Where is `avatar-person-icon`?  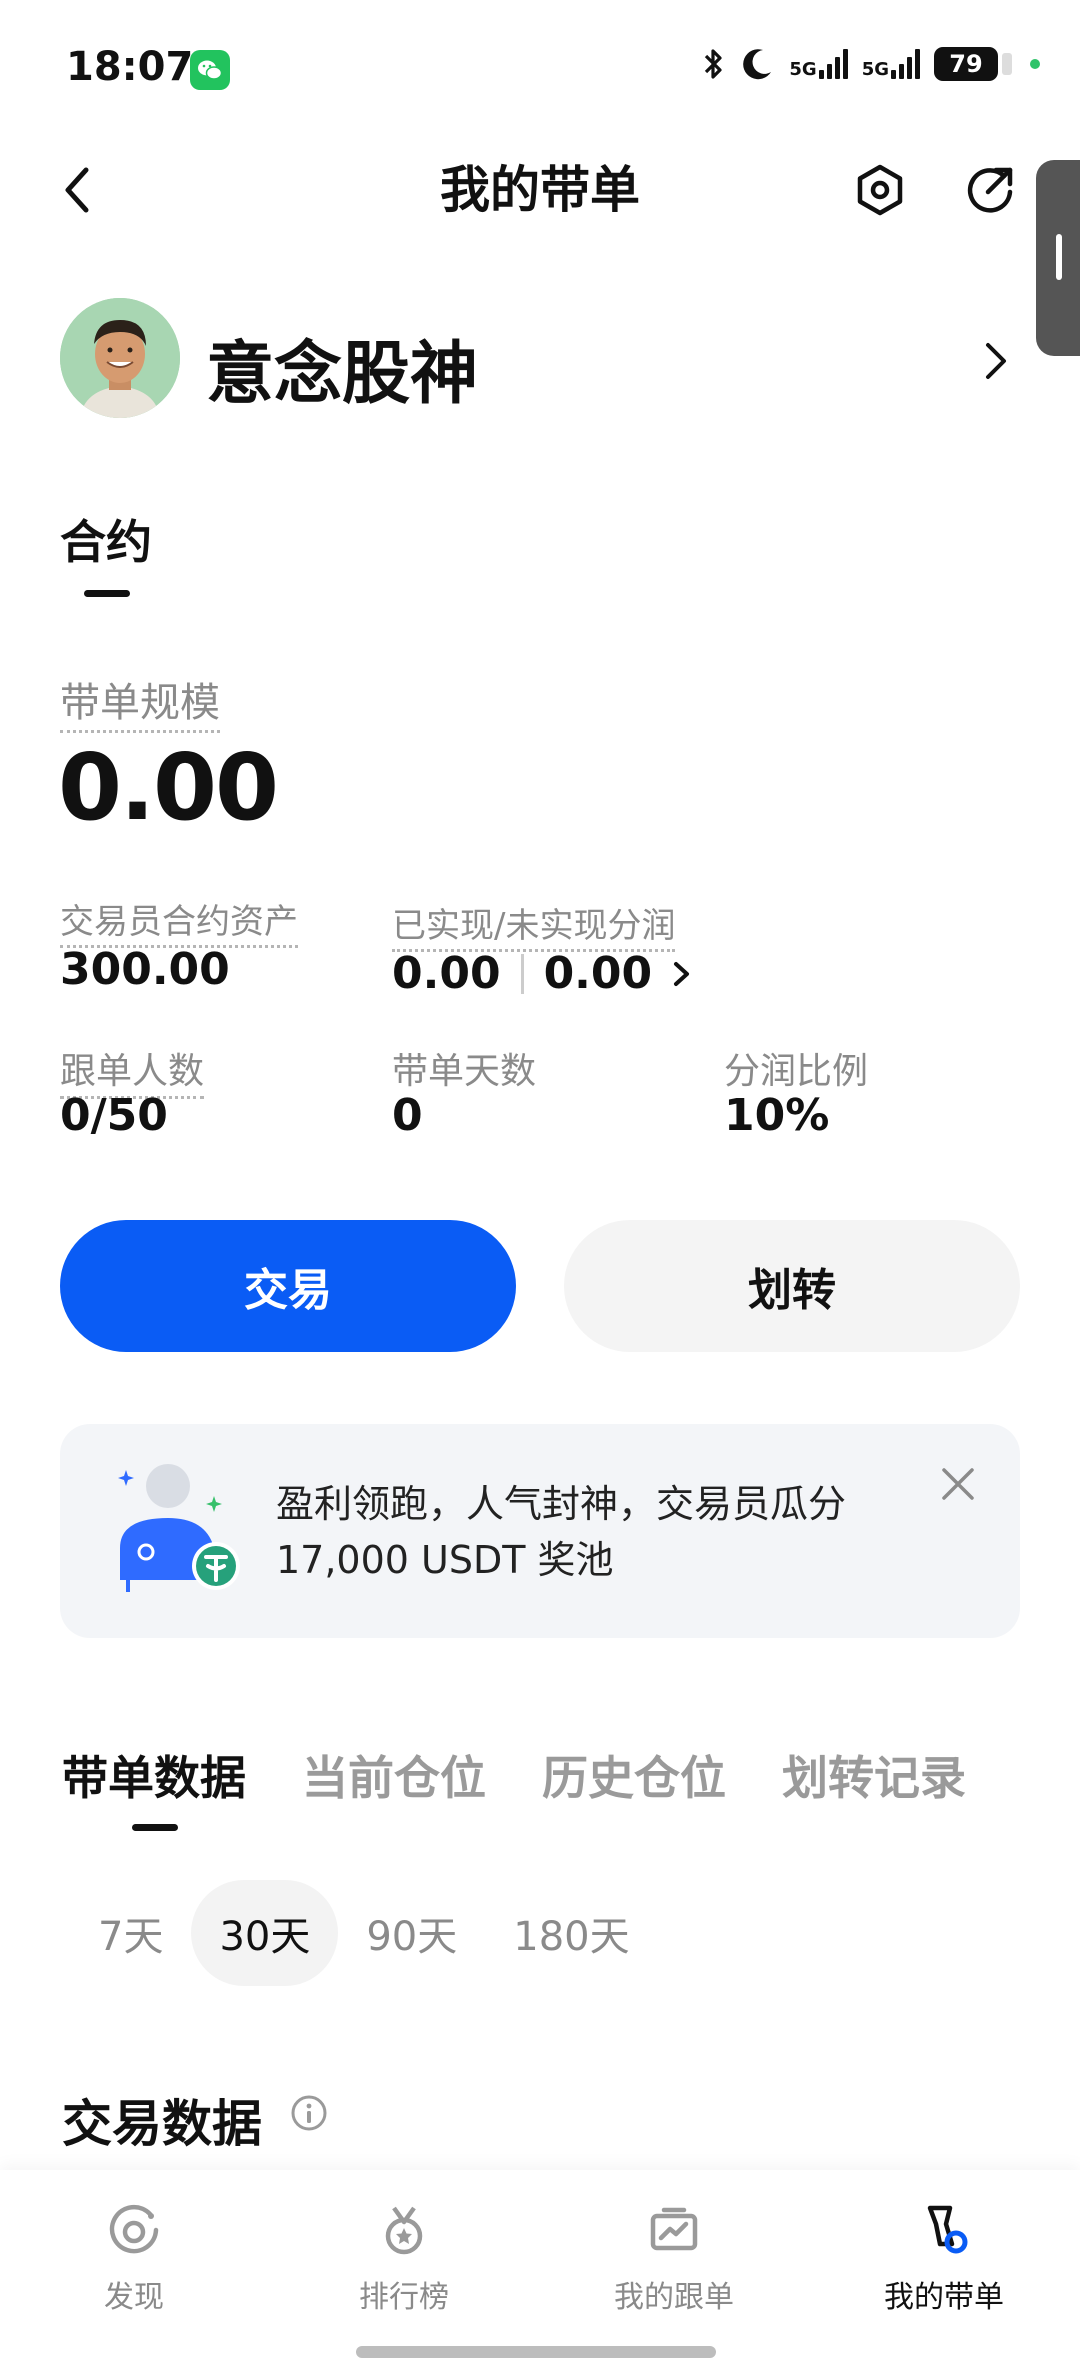 avatar-person-icon is located at coordinates (120, 358).